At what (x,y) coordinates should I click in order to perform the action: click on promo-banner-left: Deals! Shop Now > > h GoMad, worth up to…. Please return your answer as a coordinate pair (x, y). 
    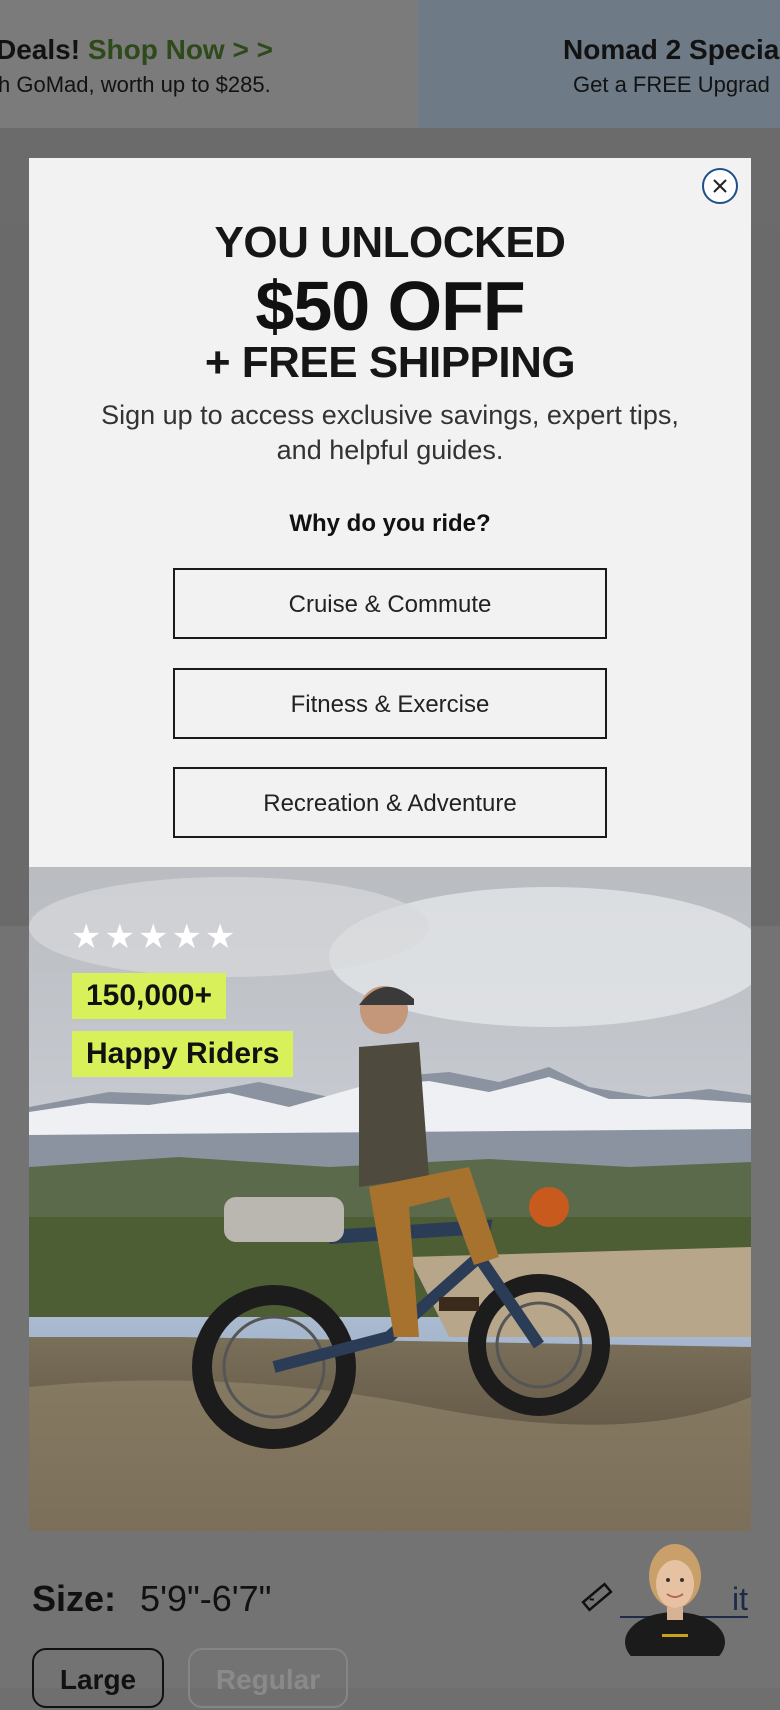
    Looking at the image, I should click on (209, 64).